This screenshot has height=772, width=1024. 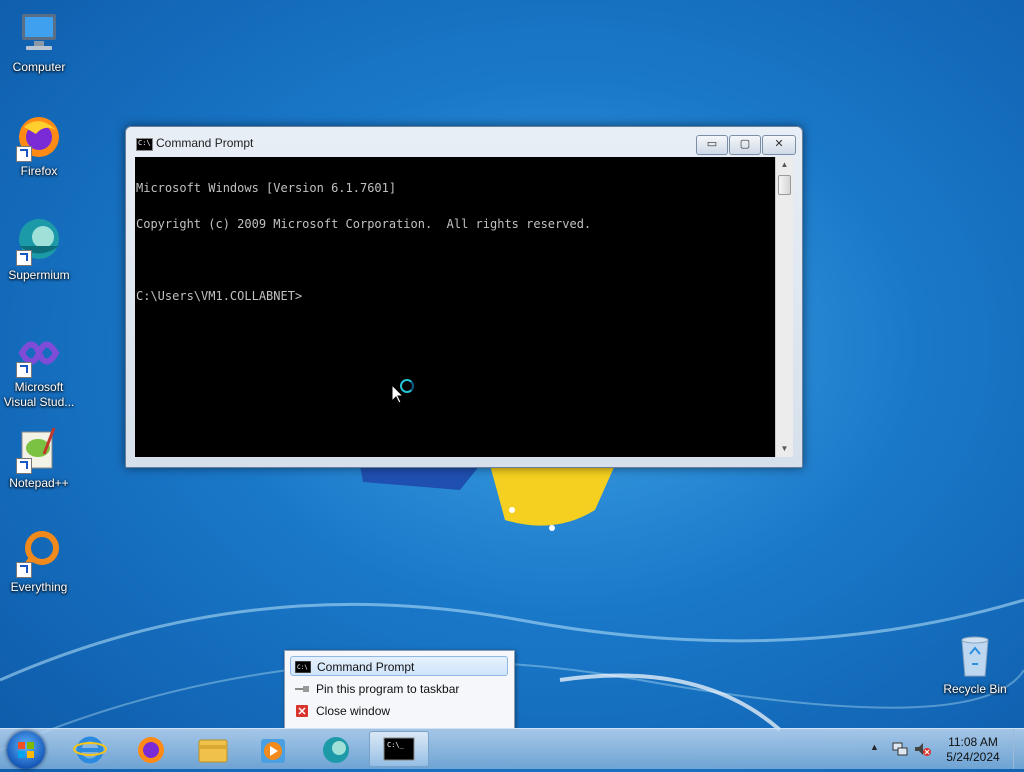 I want to click on system-tray: ▲ 11:08 AM 5/24/2024, so click(x=945, y=749).